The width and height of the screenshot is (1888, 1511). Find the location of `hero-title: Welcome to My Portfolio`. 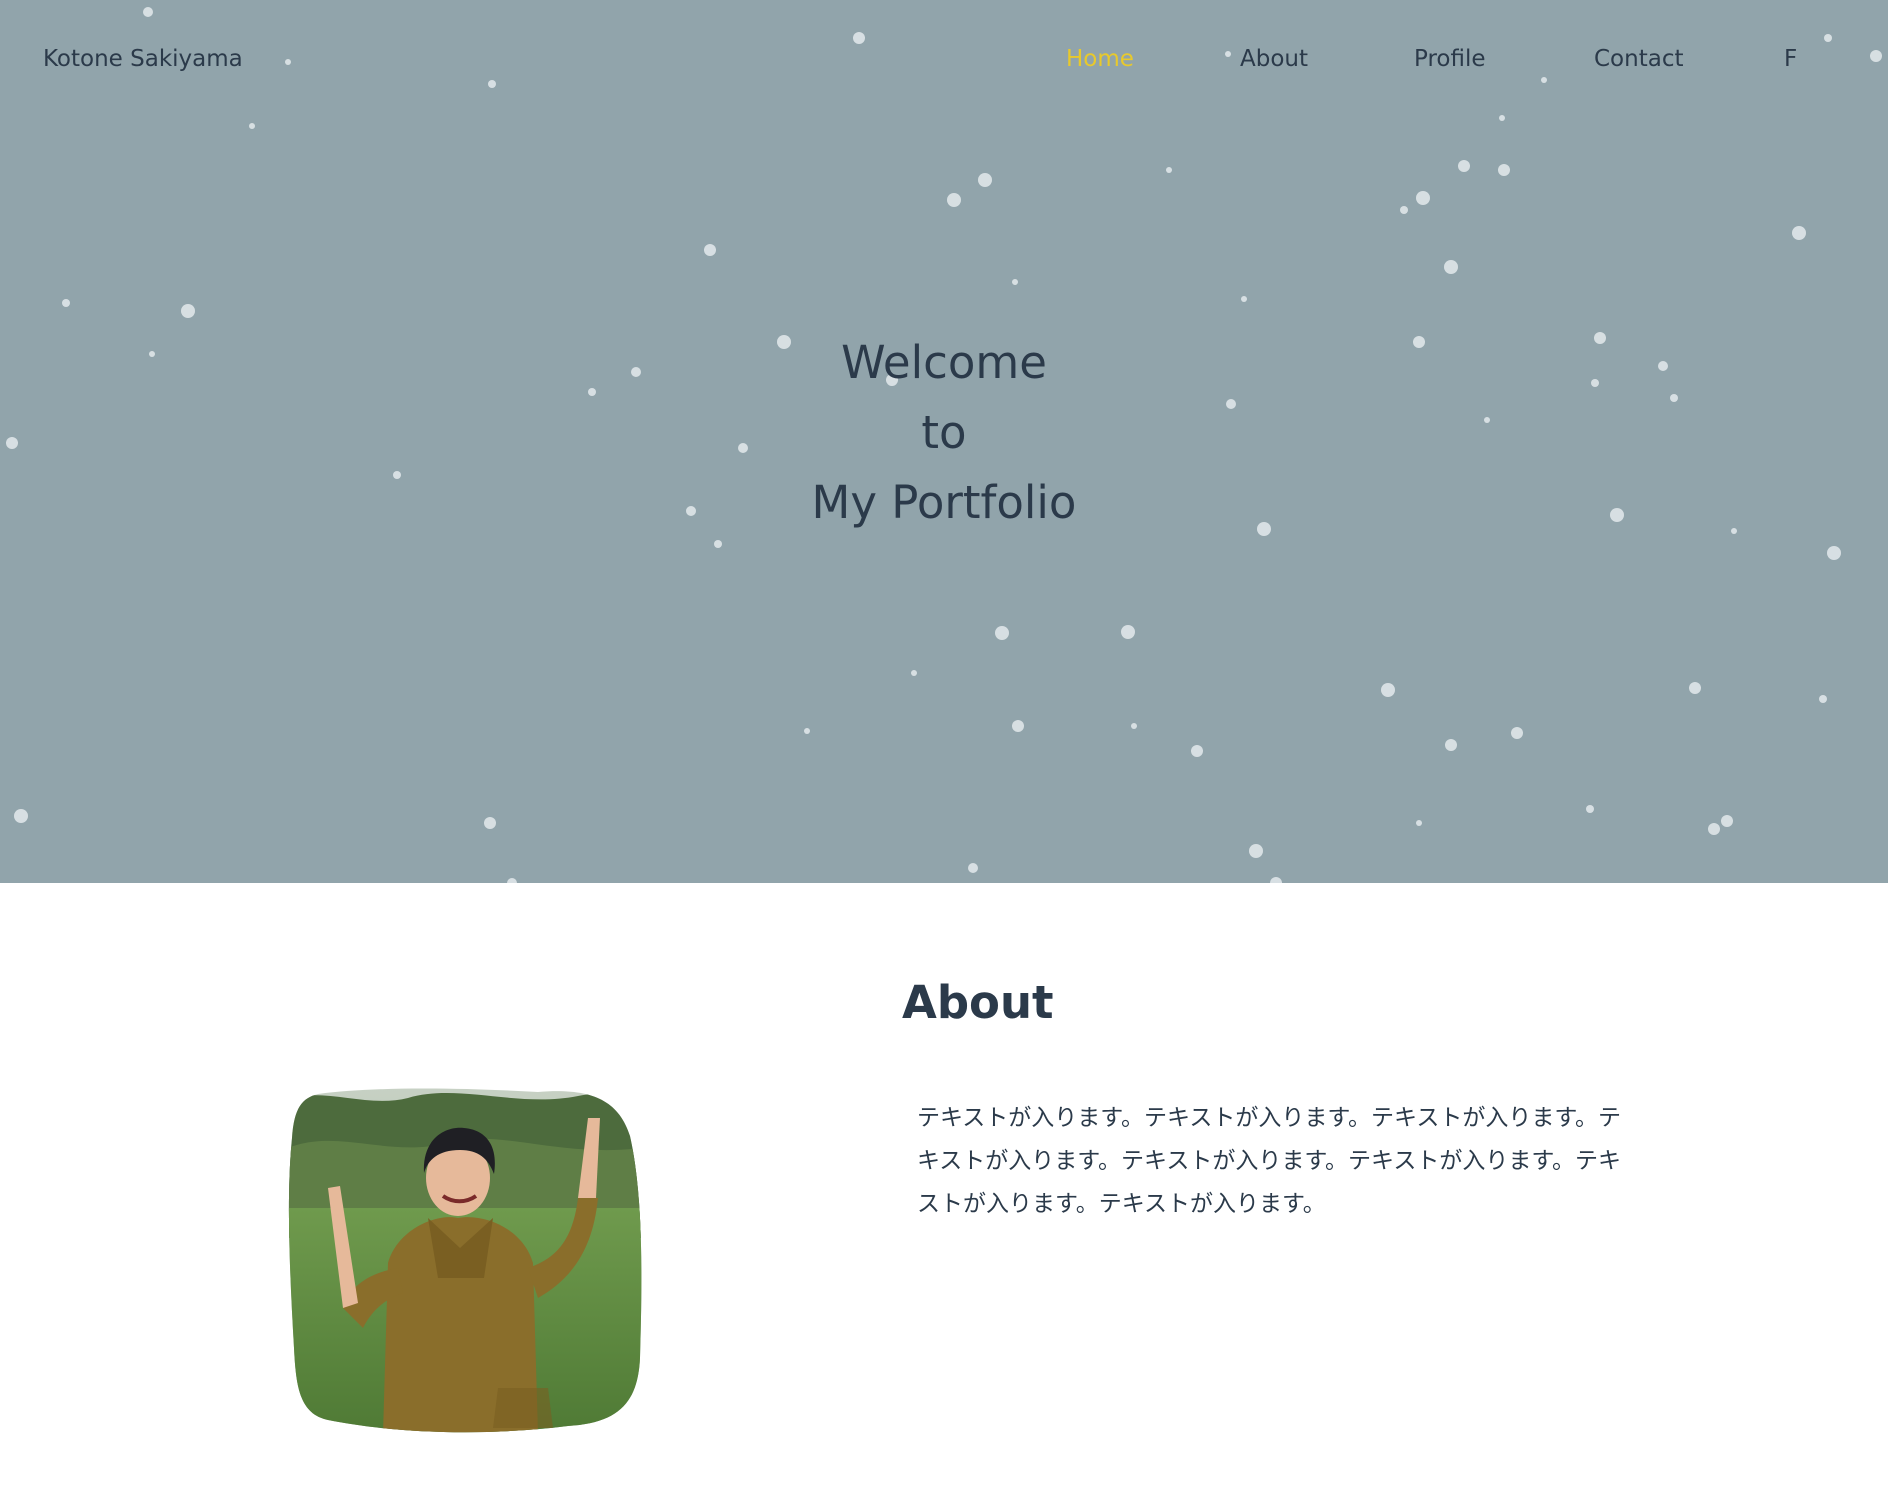

hero-title: Welcome to My Portfolio is located at coordinates (944, 433).